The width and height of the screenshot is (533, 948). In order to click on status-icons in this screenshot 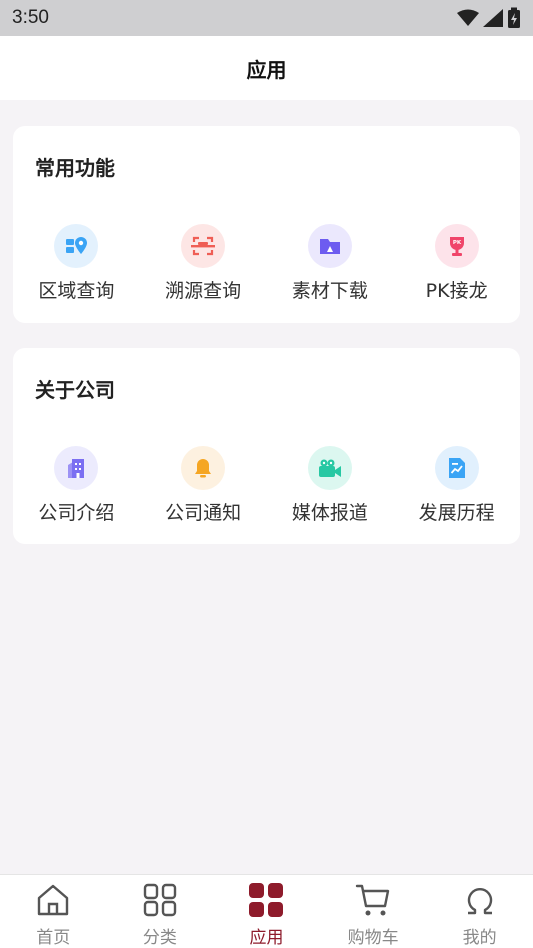, I will do `click(489, 18)`.